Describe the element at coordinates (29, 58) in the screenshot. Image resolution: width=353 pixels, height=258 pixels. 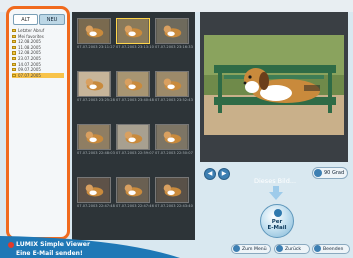
I see `tree-item-label: 23.07.2005` at that location.